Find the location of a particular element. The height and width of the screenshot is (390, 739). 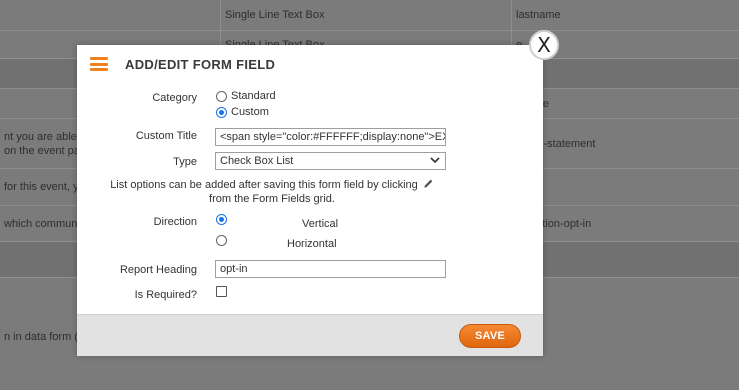

table-cell: Single Line Text Box is located at coordinates (366, 15).